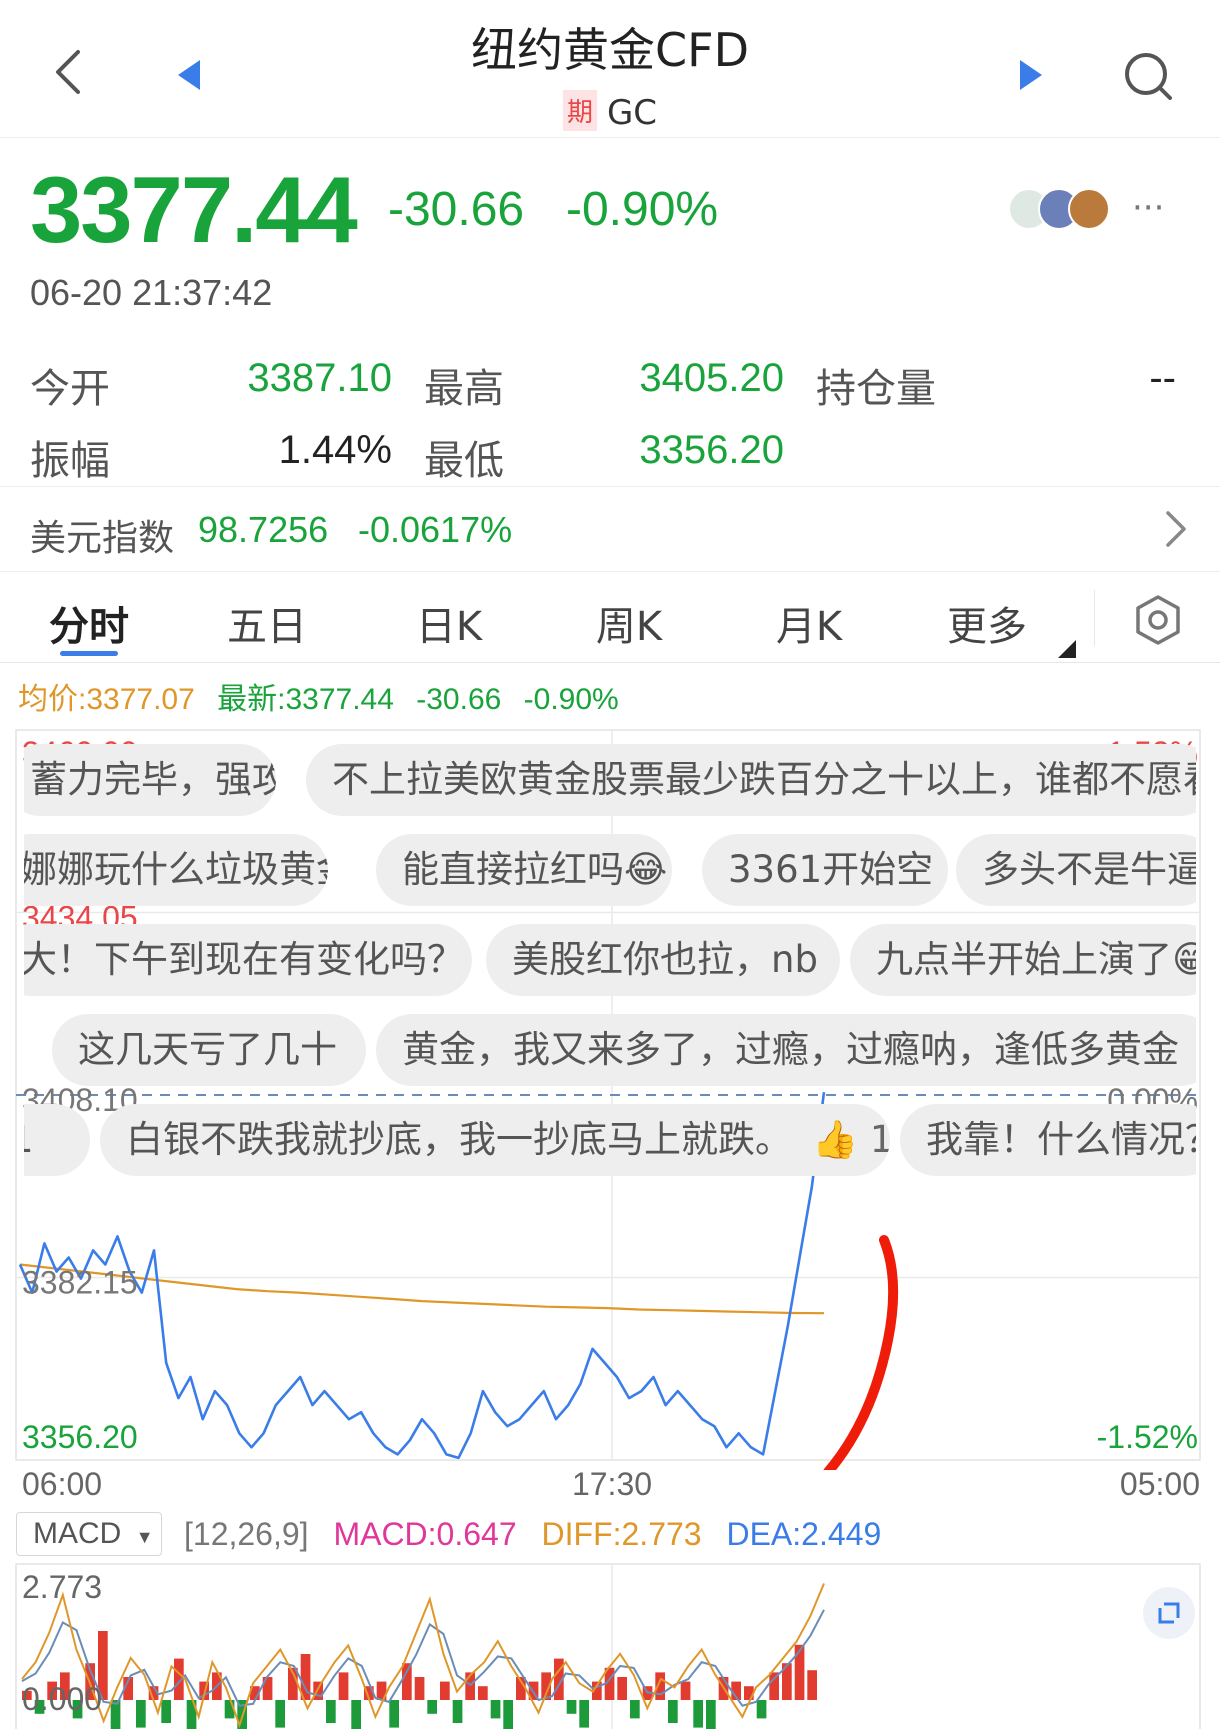 The height and width of the screenshot is (1729, 1220). Describe the element at coordinates (244, 959) in the screenshot. I see `comment-text: 大！下午到现在有变化吗？` at that location.